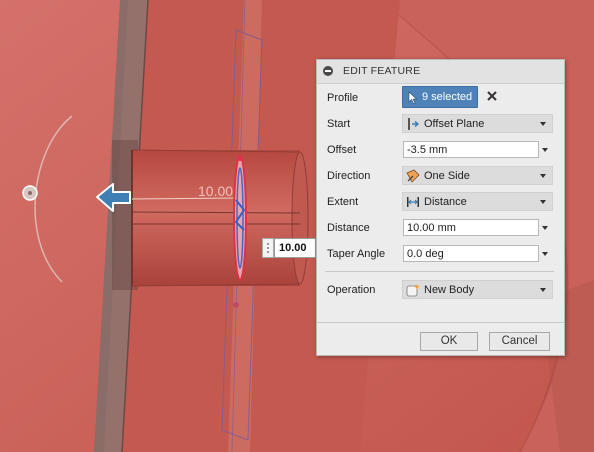  I want to click on distance-icon, so click(413, 202).